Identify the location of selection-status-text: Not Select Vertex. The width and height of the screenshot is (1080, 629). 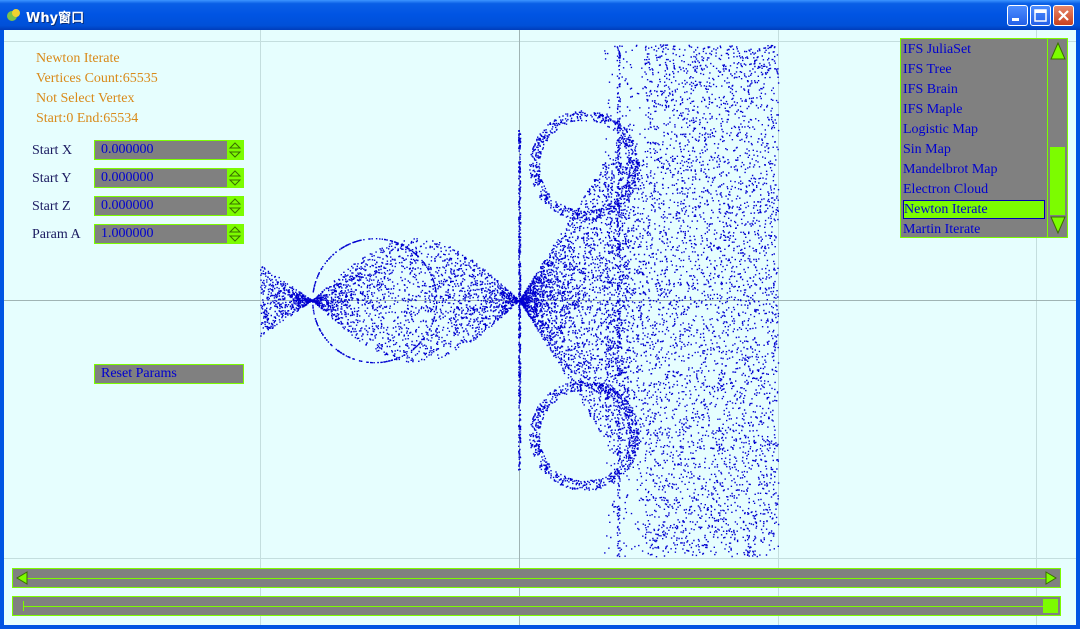
(85, 98).